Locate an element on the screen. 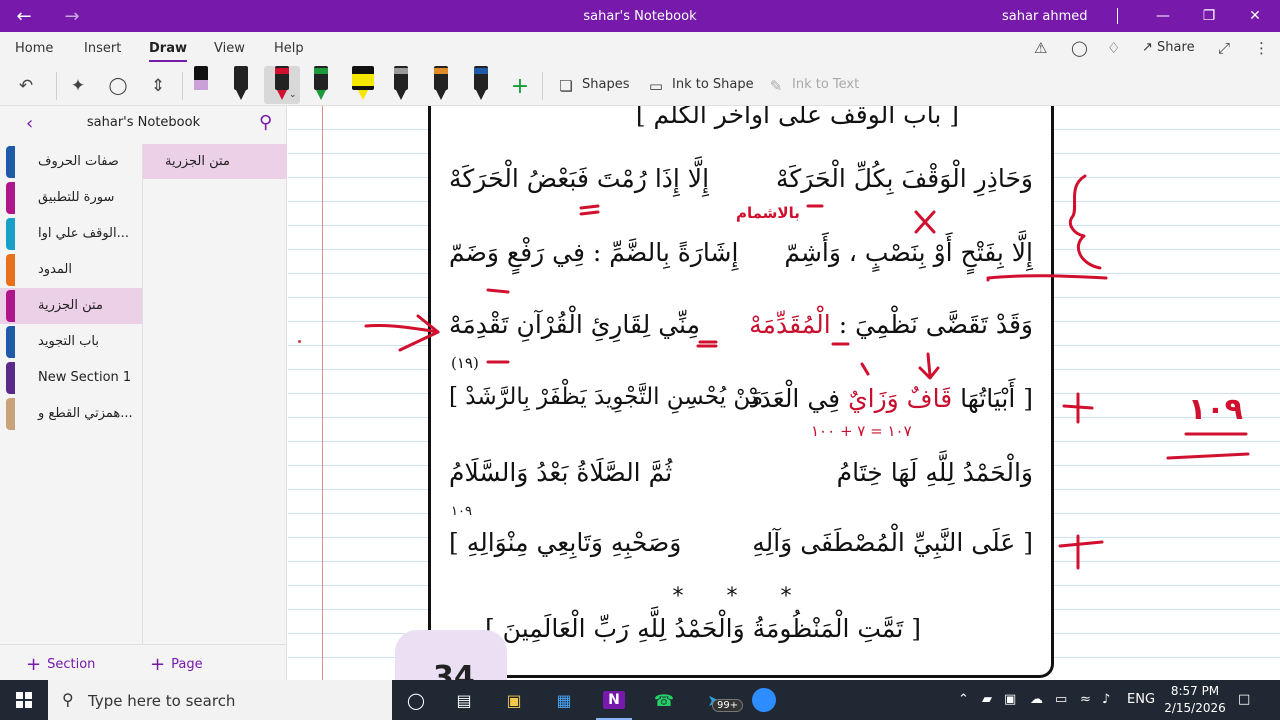 Image resolution: width=1280 pixels, height=720 pixels. warning-icon: ⚠ is located at coordinates (1040, 48).